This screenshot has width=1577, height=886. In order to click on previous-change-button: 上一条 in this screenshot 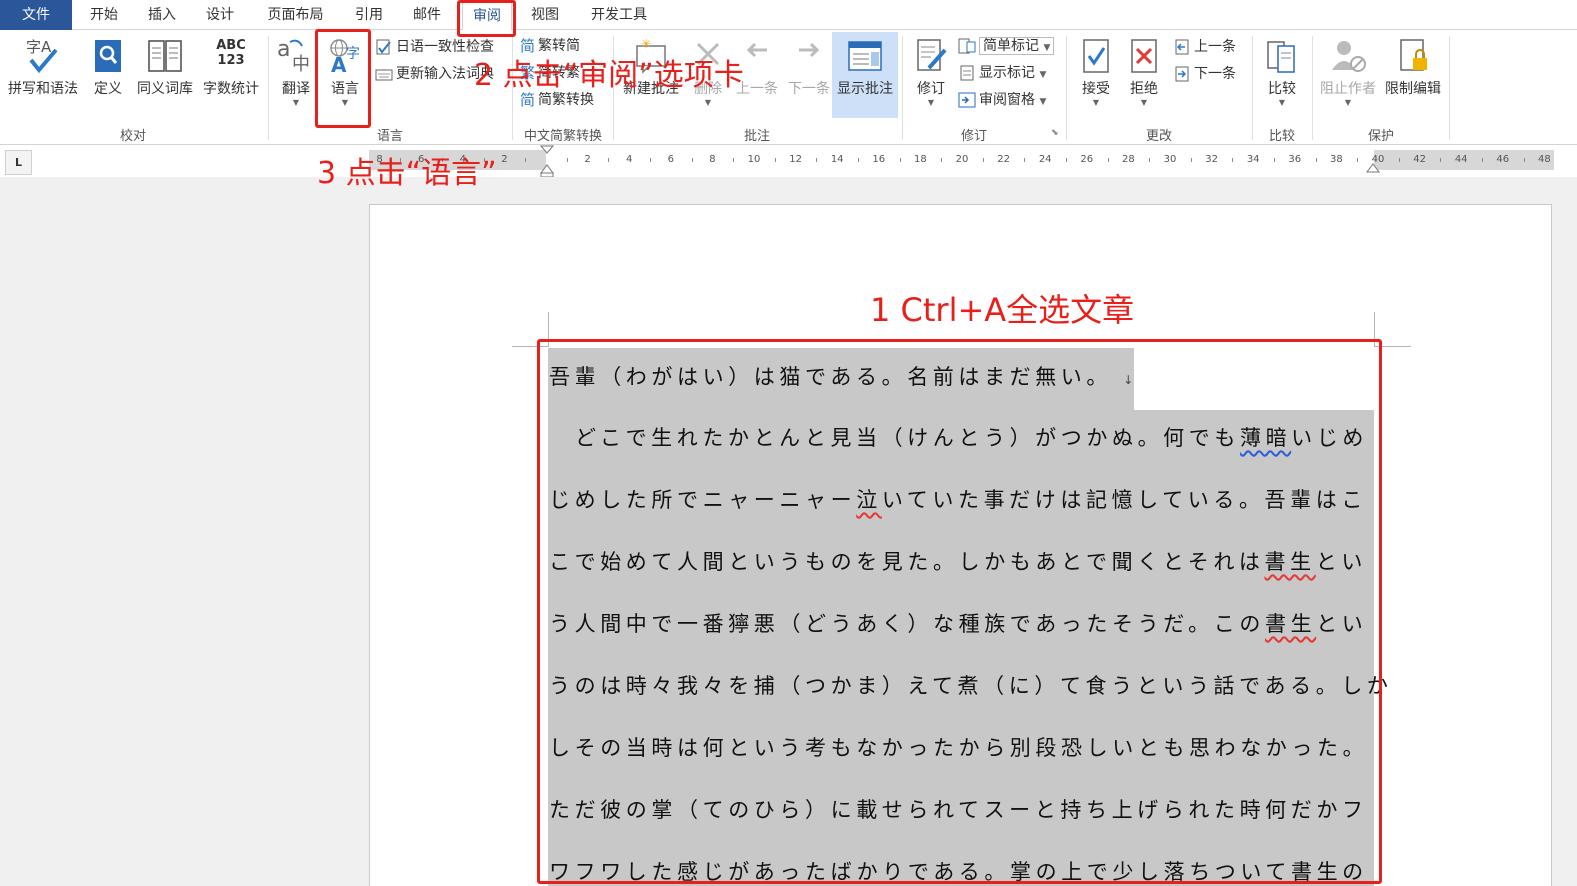, I will do `click(1204, 47)`.